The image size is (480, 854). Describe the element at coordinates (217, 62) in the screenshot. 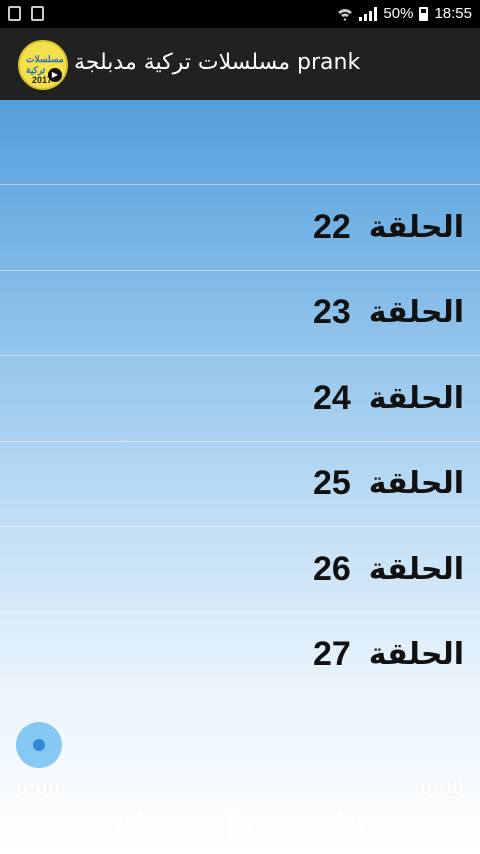

I see `app-title: مسلسلات تركية مدبلجة prank` at that location.